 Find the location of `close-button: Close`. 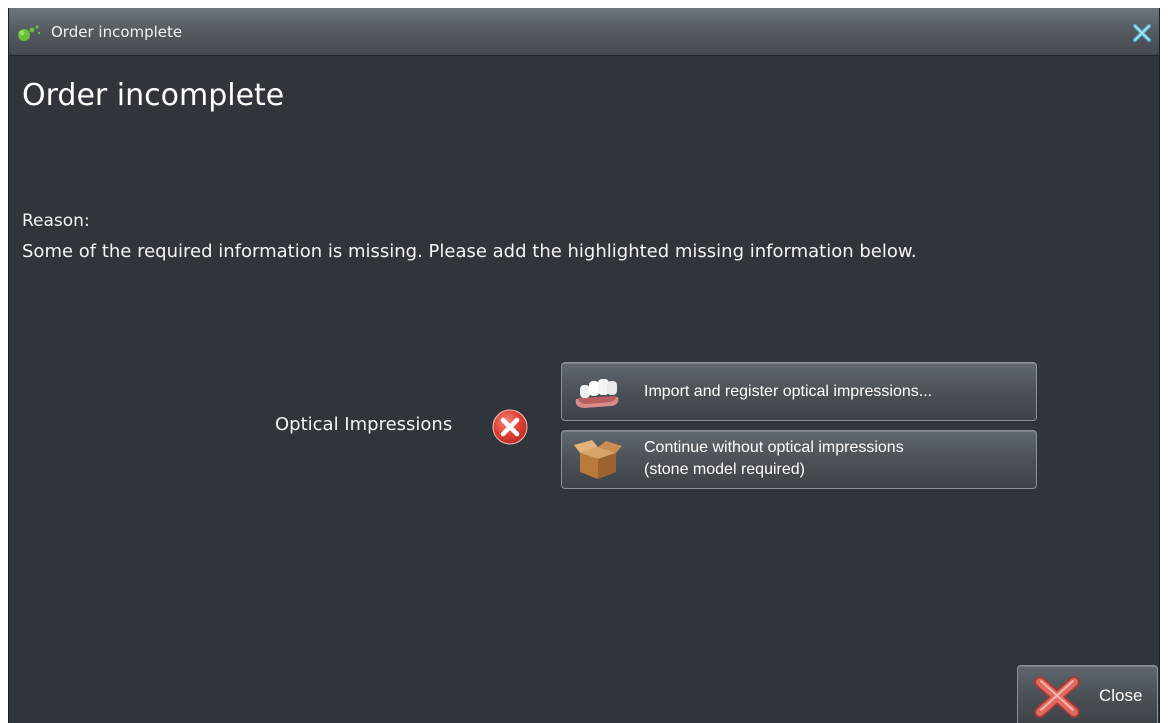

close-button: Close is located at coordinates (1087, 694).